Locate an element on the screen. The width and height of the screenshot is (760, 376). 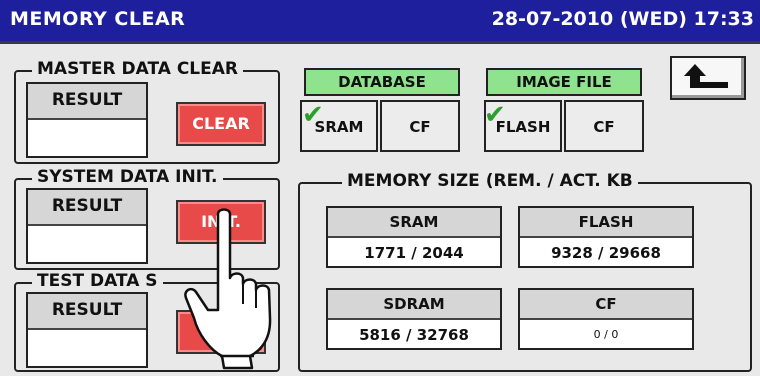
image-file-cf-button: CF is located at coordinates (604, 126).